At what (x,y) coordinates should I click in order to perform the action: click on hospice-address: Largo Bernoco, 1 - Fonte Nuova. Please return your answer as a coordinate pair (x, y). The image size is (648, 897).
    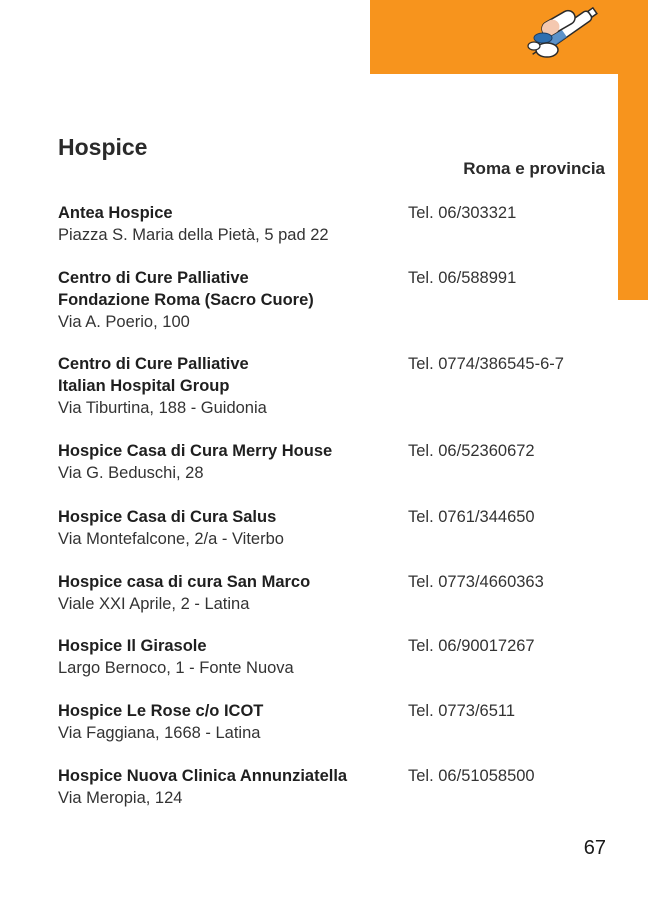
    Looking at the image, I should click on (176, 668).